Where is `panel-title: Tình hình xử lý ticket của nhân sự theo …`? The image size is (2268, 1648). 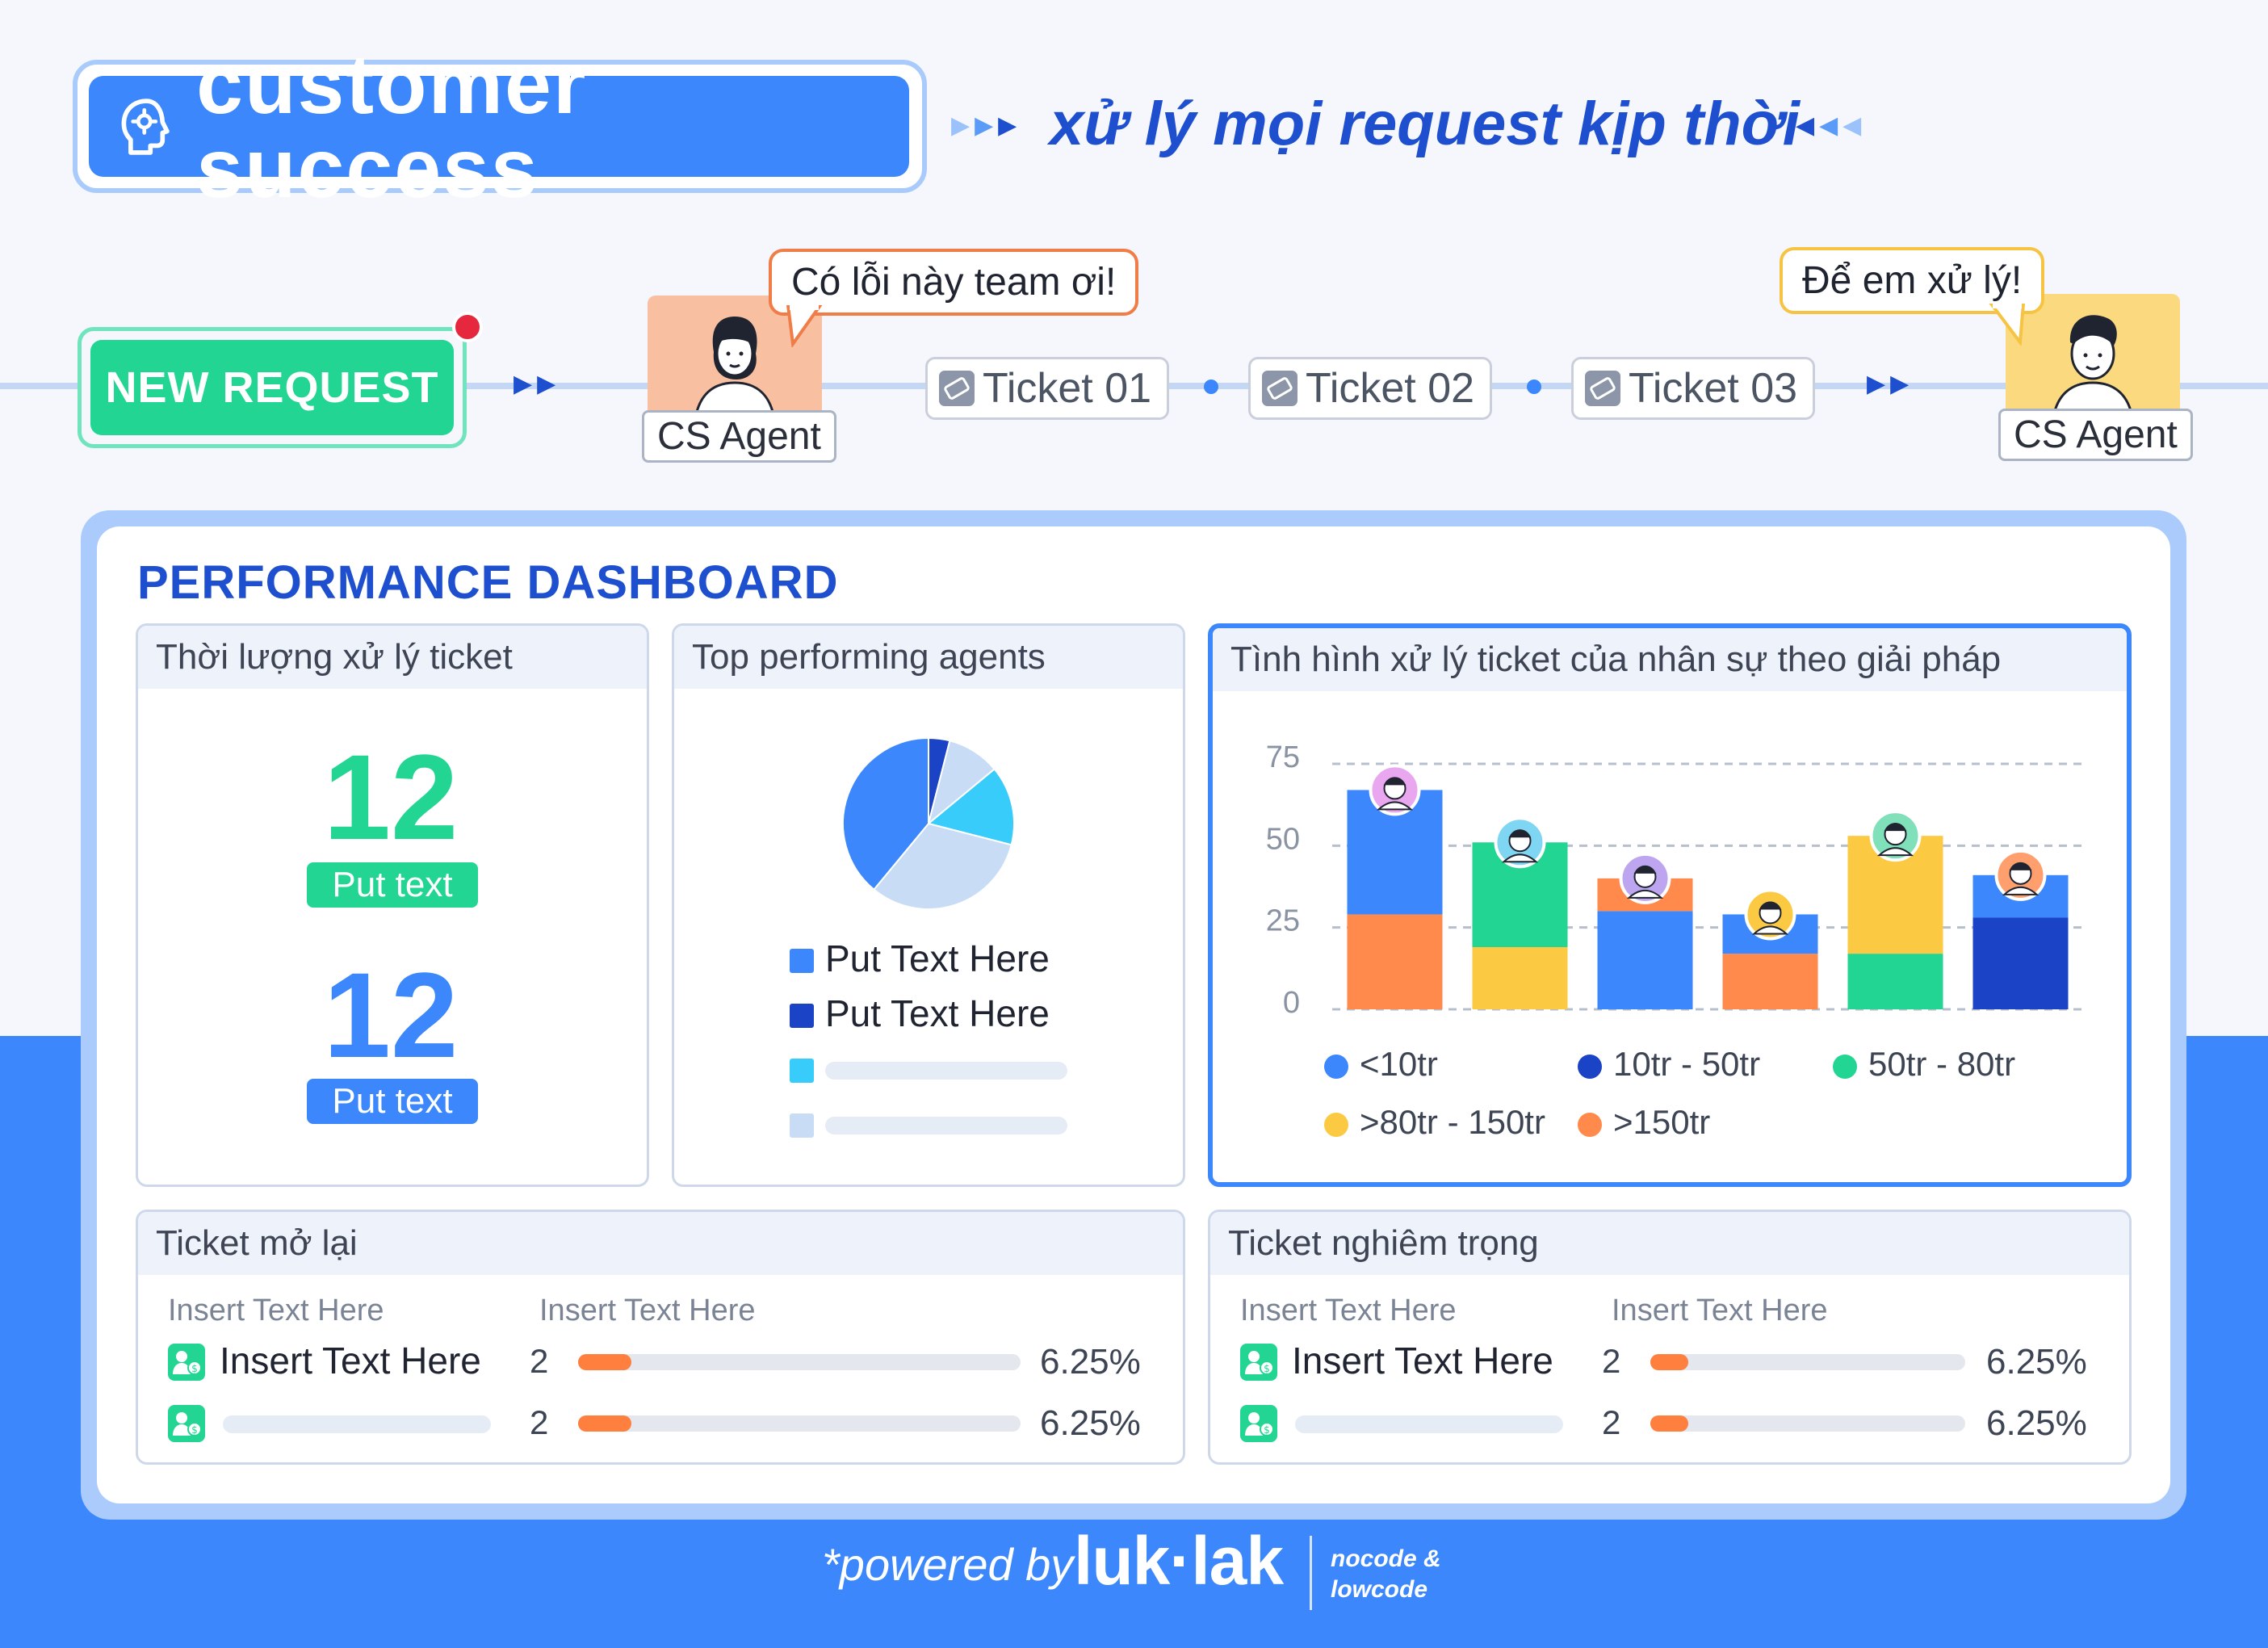 panel-title: Tình hình xử lý ticket của nhân sự theo … is located at coordinates (1670, 660).